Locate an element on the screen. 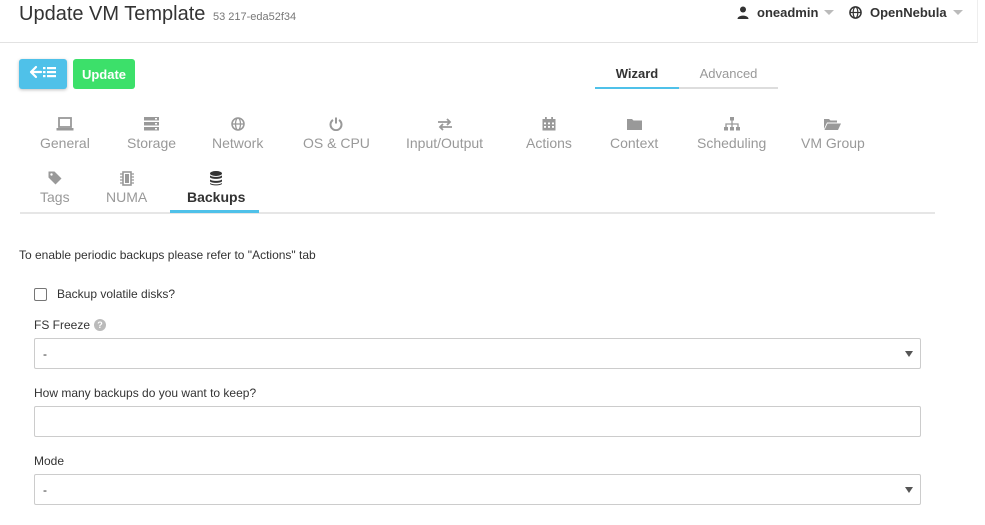 The image size is (985, 525). back-to-list-button is located at coordinates (43, 74).